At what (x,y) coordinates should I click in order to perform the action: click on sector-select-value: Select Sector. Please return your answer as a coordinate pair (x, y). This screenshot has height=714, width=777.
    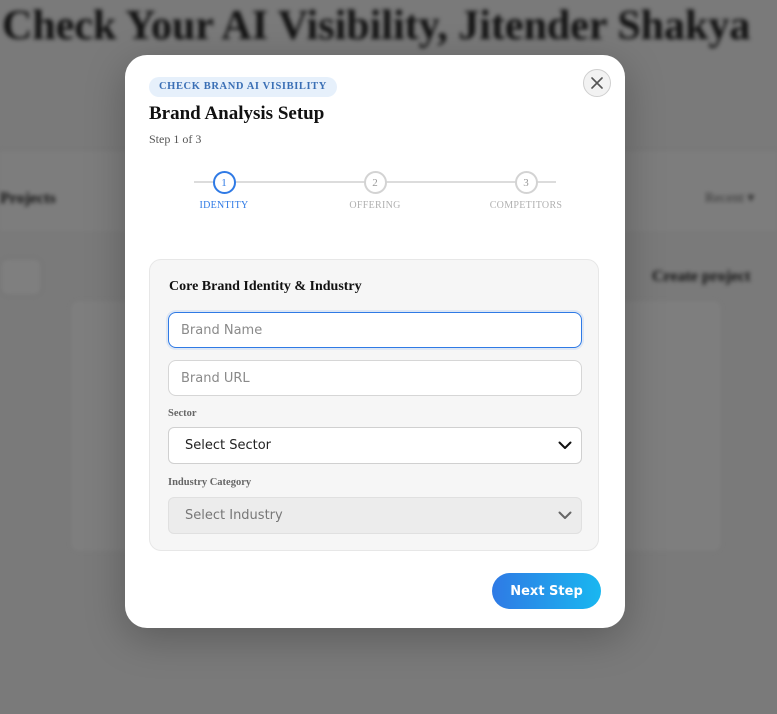
    Looking at the image, I should click on (228, 445).